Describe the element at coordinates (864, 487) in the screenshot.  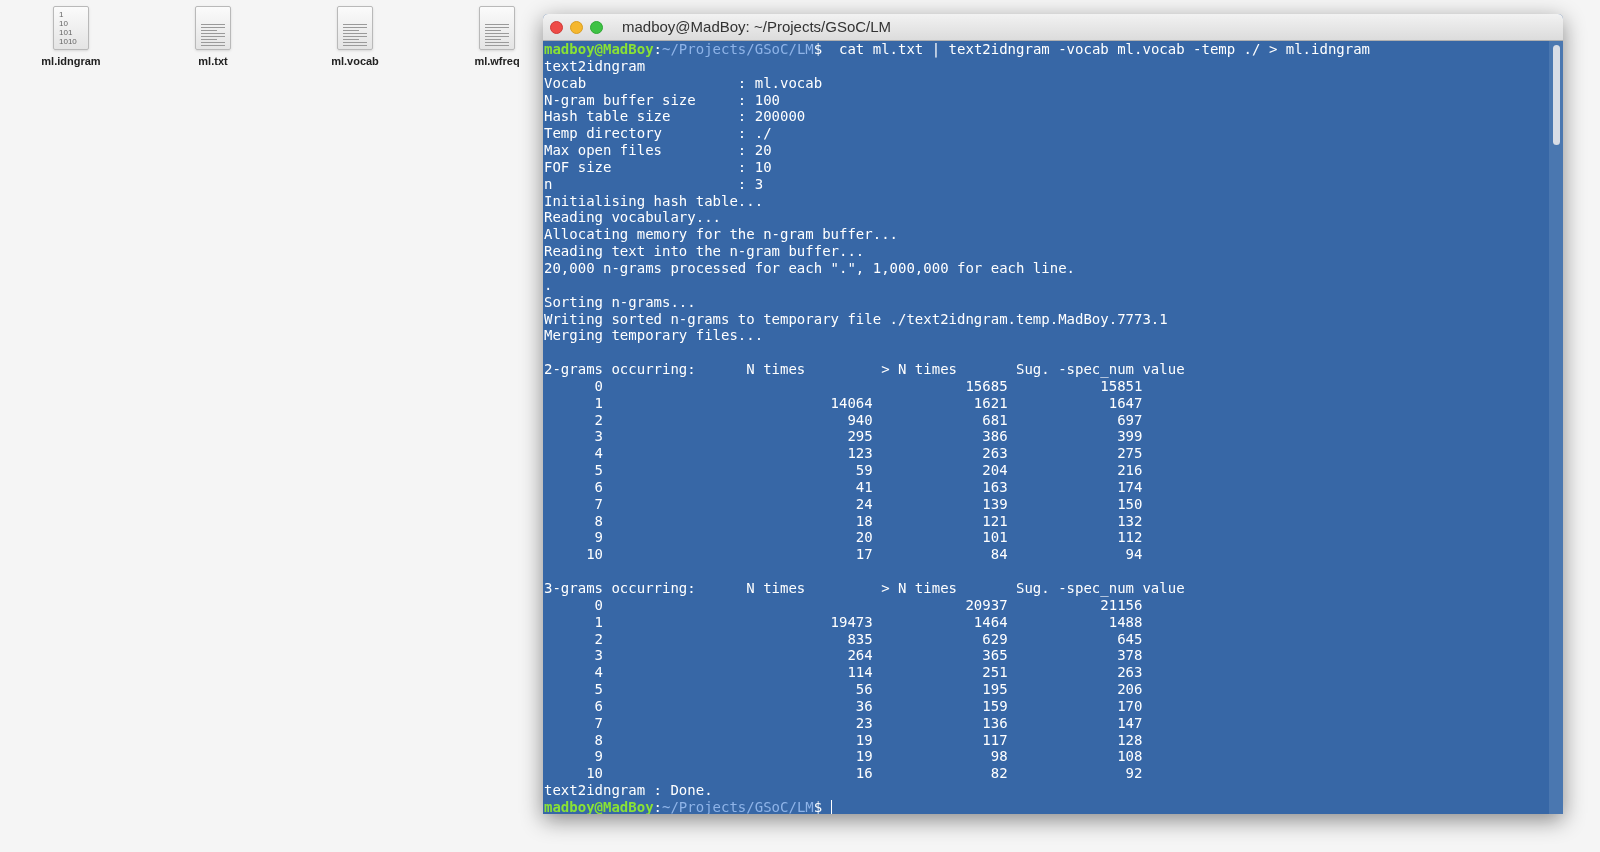
I see `table-cell: 41` at that location.